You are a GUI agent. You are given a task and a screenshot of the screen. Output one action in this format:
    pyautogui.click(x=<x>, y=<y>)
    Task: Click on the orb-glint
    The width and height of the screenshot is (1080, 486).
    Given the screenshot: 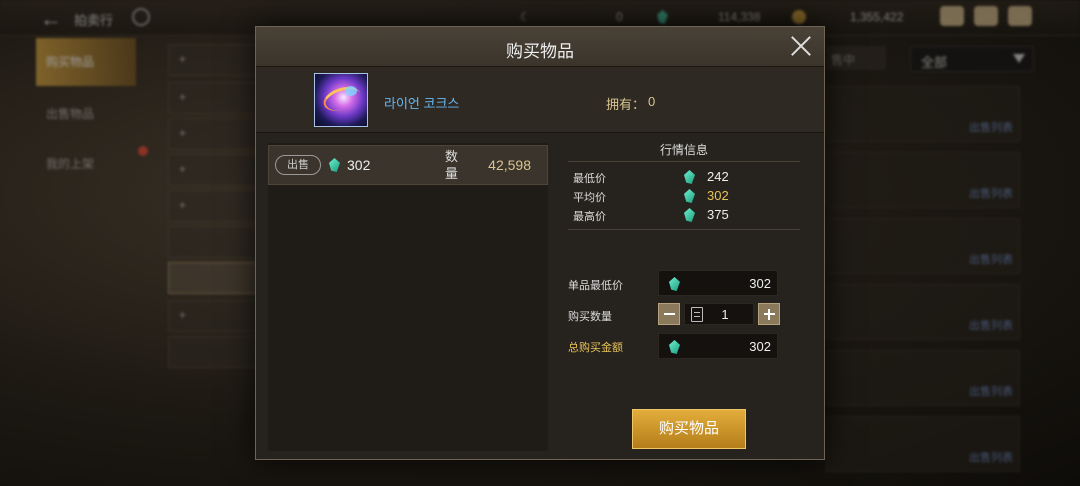 What is the action you would take?
    pyautogui.click(x=351, y=91)
    